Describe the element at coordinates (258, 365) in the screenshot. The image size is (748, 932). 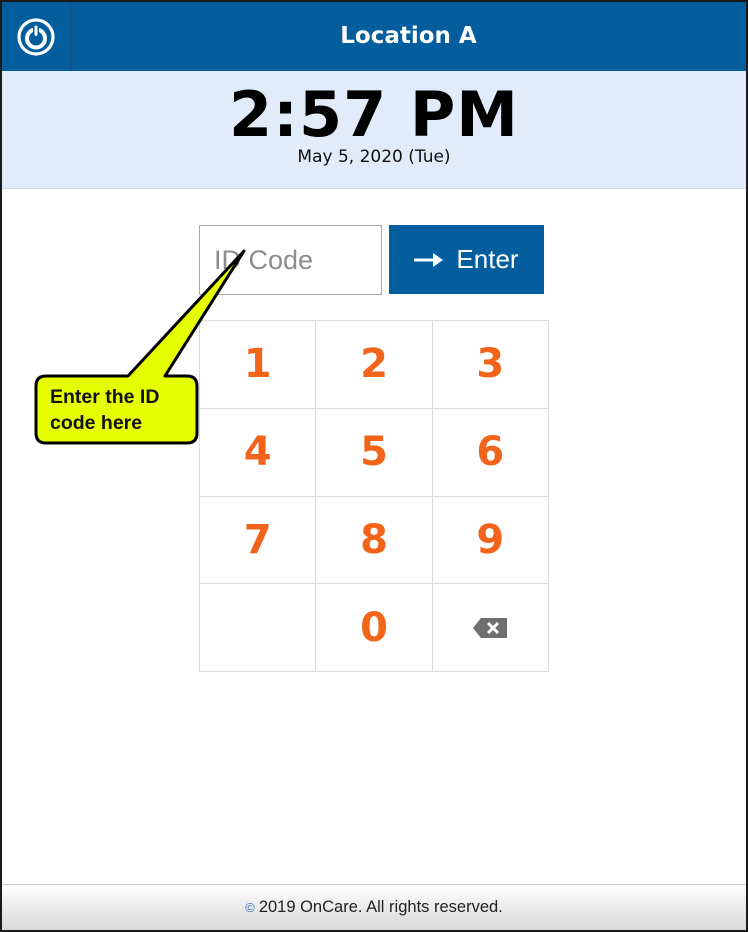
I see `keypad-key-1: 1` at that location.